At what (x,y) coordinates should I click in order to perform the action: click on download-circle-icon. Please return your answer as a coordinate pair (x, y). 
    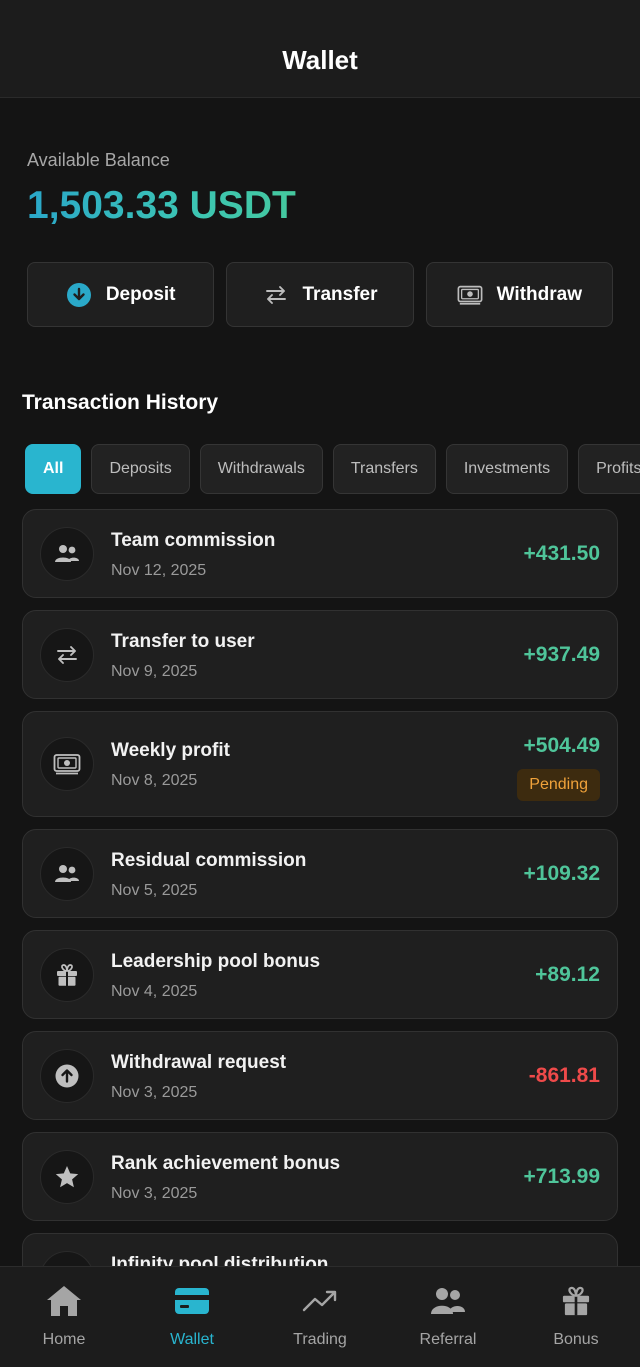
    Looking at the image, I should click on (79, 295).